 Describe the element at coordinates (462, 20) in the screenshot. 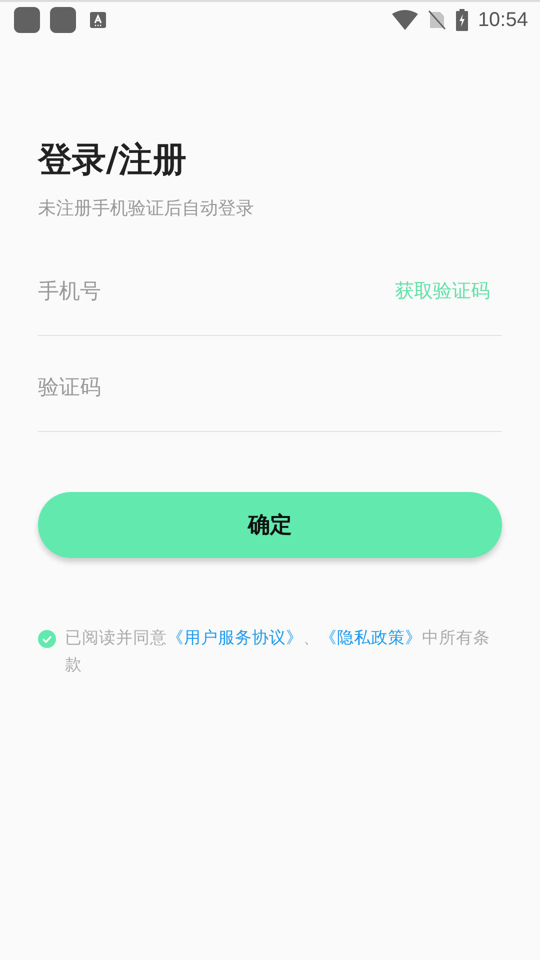

I see `battery-icon` at that location.